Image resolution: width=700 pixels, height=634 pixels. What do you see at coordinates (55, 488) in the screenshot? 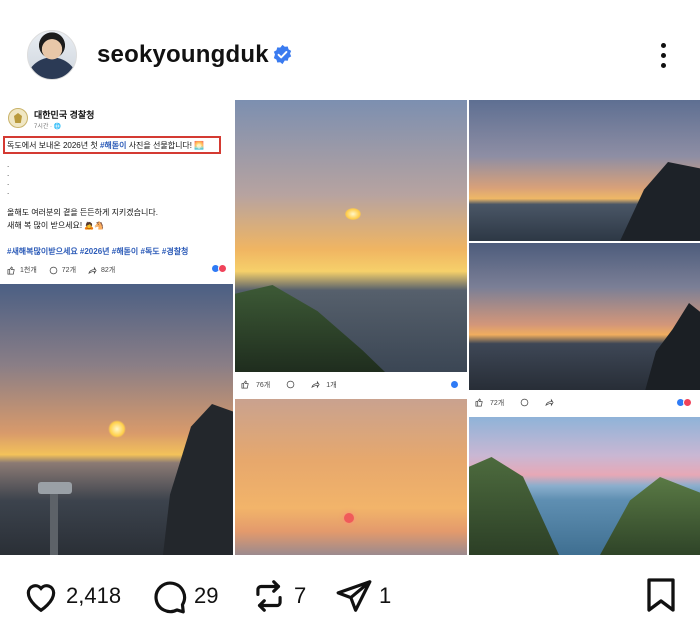
I see `camera-device` at bounding box center [55, 488].